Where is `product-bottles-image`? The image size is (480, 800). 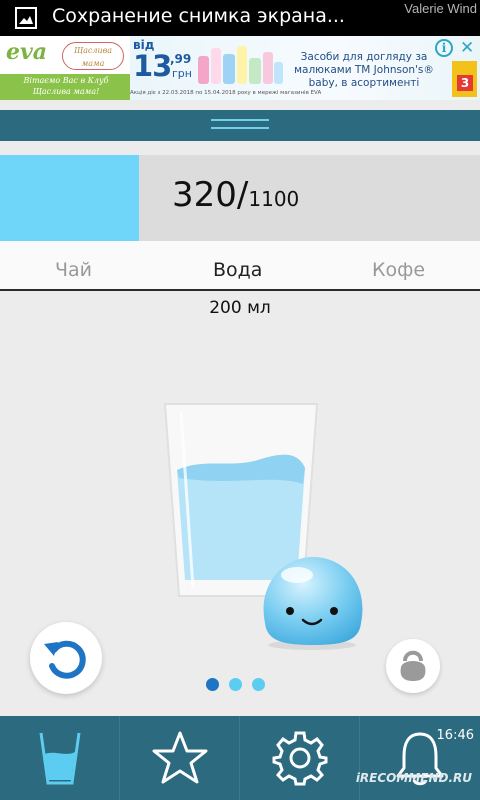 product-bottles-image is located at coordinates (240, 65).